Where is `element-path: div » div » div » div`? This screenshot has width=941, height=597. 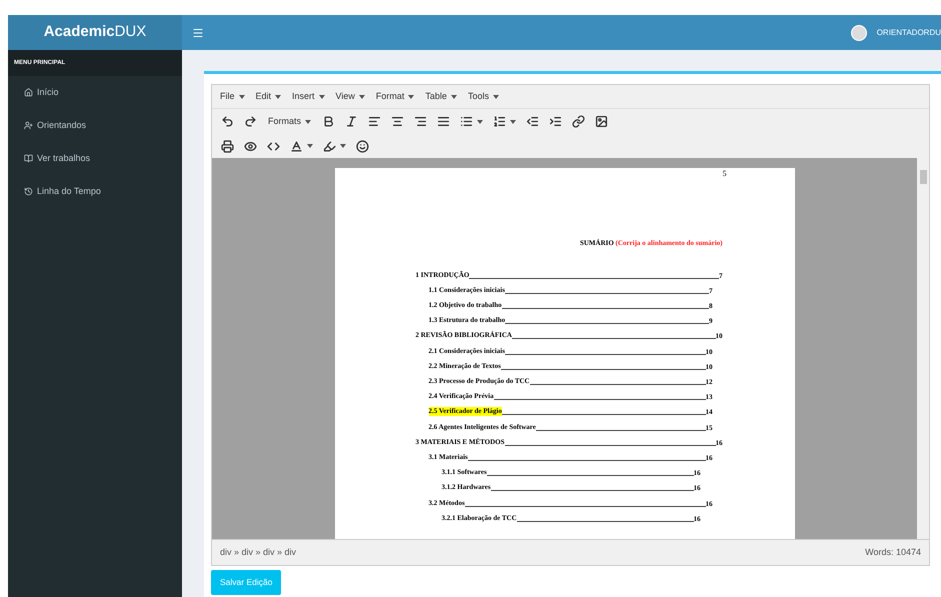
element-path: div » div » div » div is located at coordinates (258, 552).